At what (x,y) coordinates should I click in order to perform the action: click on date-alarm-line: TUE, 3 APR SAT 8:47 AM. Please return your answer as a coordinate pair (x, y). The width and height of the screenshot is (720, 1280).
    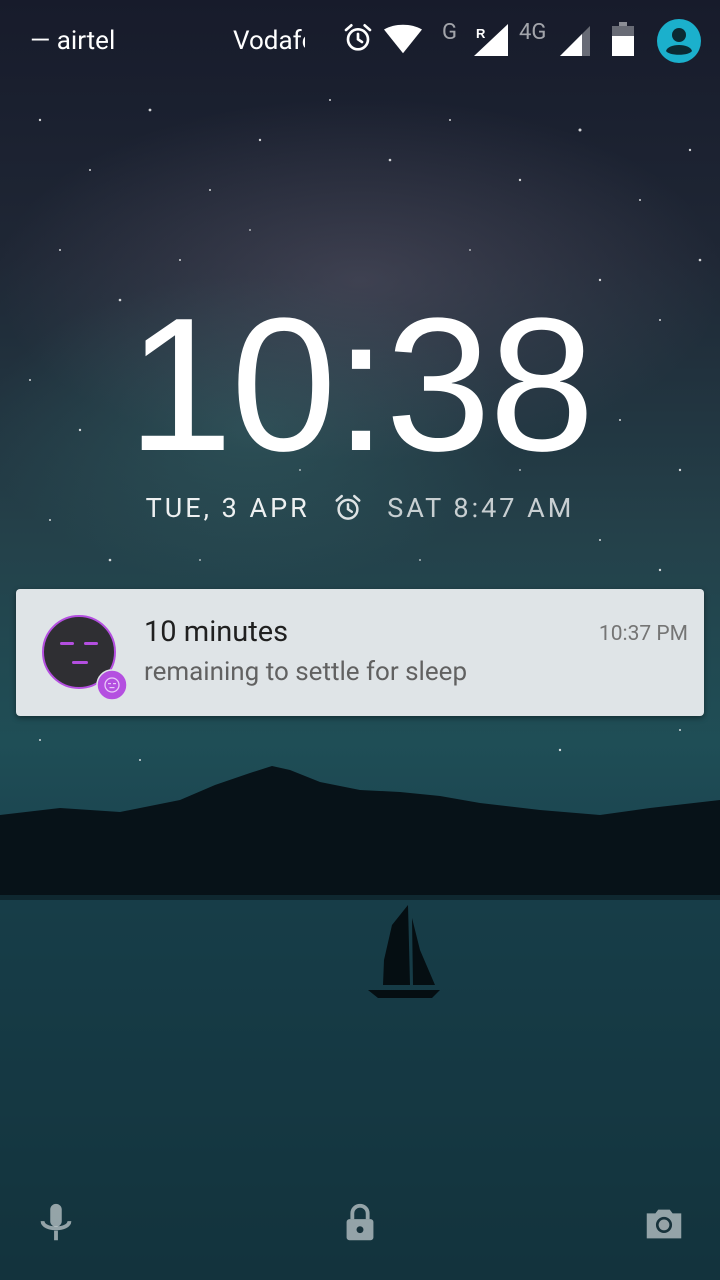
    Looking at the image, I should click on (360, 507).